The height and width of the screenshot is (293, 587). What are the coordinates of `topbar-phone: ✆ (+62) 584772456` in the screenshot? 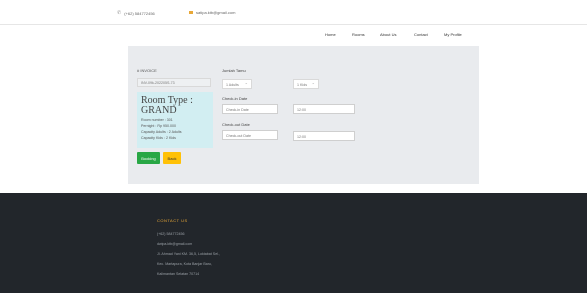 It's located at (136, 13).